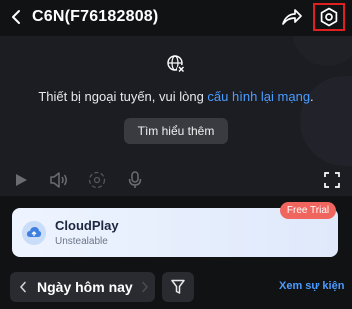 The height and width of the screenshot is (309, 352). Describe the element at coordinates (34, 233) in the screenshot. I see `cloud-upload-icon` at that location.